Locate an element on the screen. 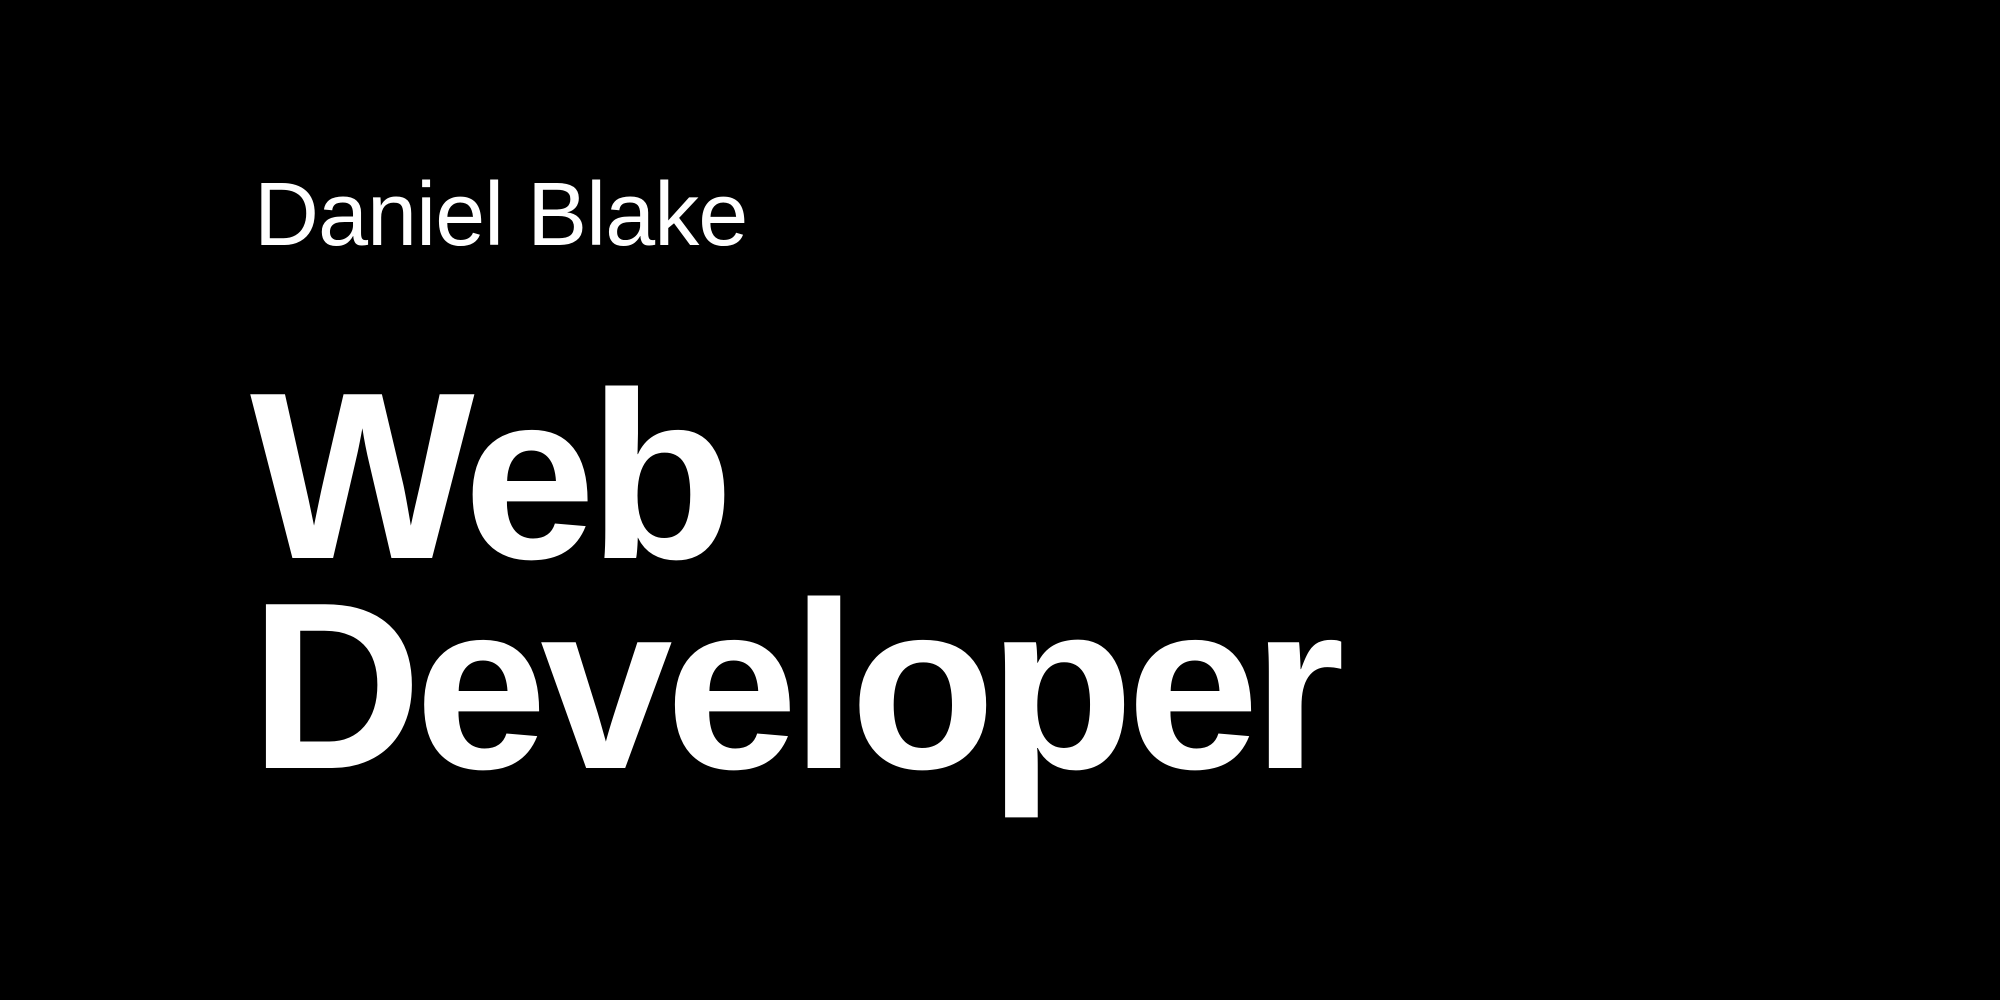  job-title-line-2: Developer is located at coordinates (797, 686).